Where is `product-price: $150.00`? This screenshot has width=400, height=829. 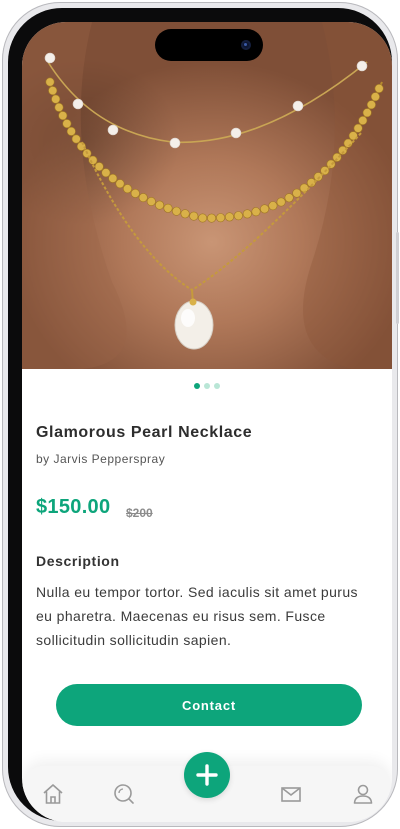
product-price: $150.00 is located at coordinates (73, 507).